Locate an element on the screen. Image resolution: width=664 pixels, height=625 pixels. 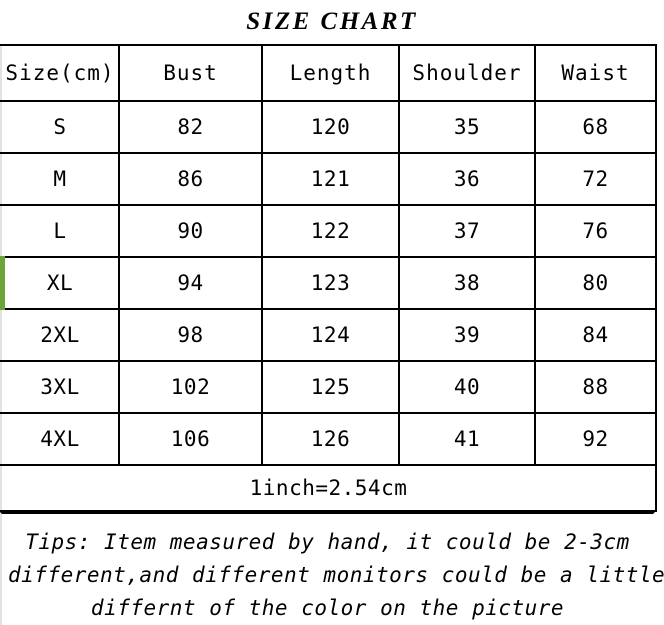
cell-length: 121 is located at coordinates (330, 179).